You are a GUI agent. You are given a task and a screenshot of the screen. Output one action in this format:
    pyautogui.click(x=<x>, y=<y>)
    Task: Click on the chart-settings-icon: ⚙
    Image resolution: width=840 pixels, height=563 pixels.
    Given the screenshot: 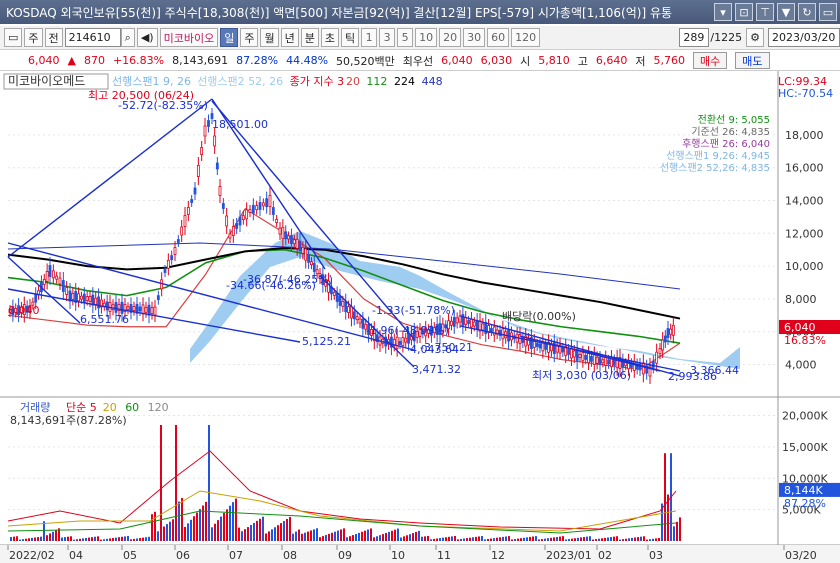 What is the action you would take?
    pyautogui.click(x=755, y=37)
    